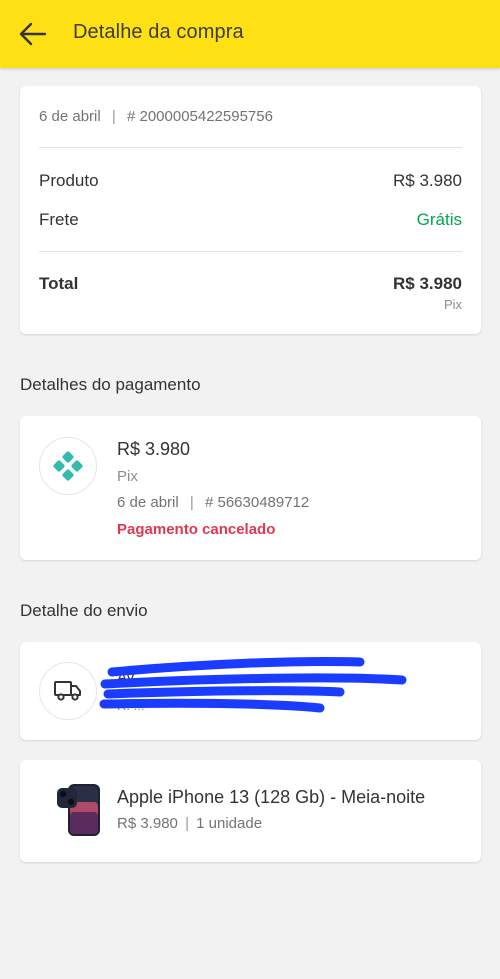 The image size is (500, 979). What do you see at coordinates (154, 449) in the screenshot?
I see `payment-amount: R$ 3.980` at bounding box center [154, 449].